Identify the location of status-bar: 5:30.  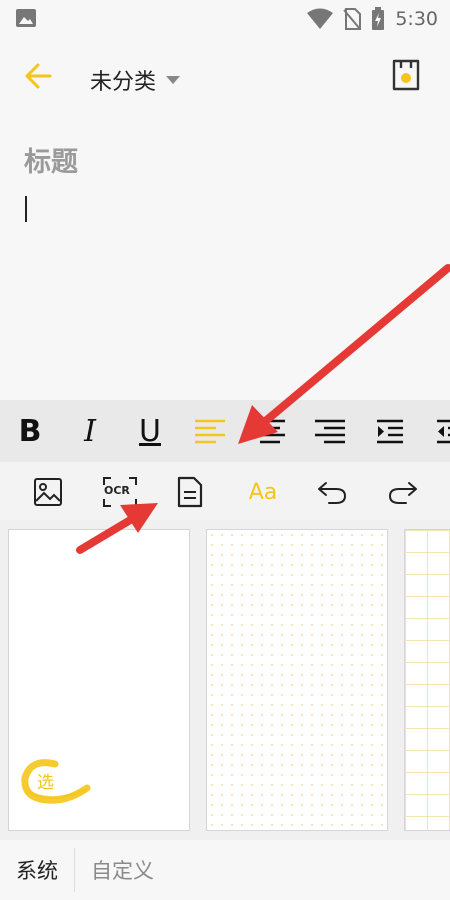
(225, 19).